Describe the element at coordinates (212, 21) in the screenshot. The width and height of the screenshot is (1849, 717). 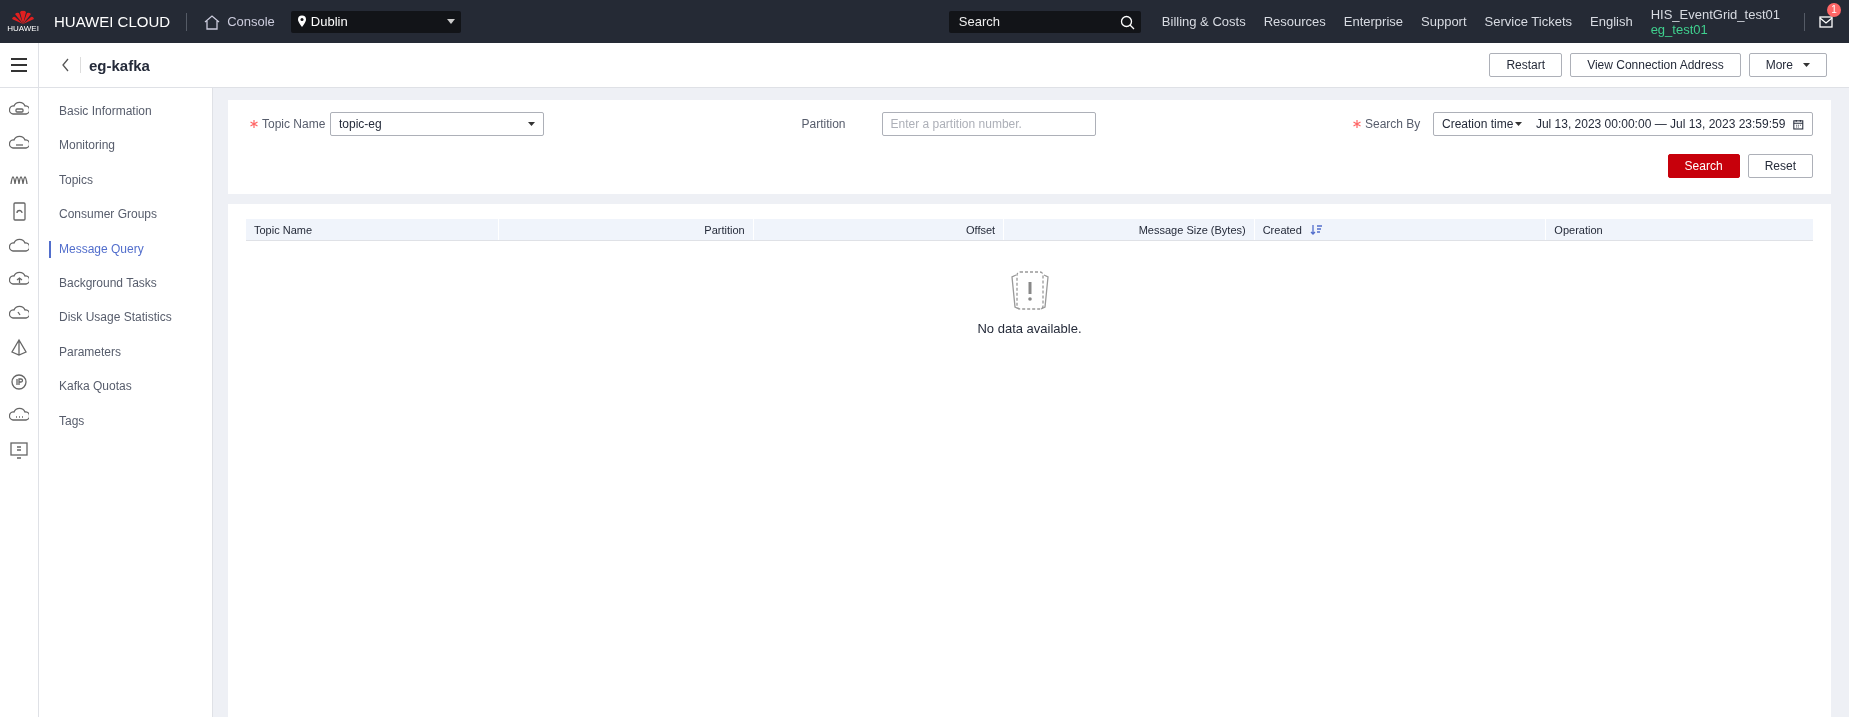
I see `home-icon` at that location.